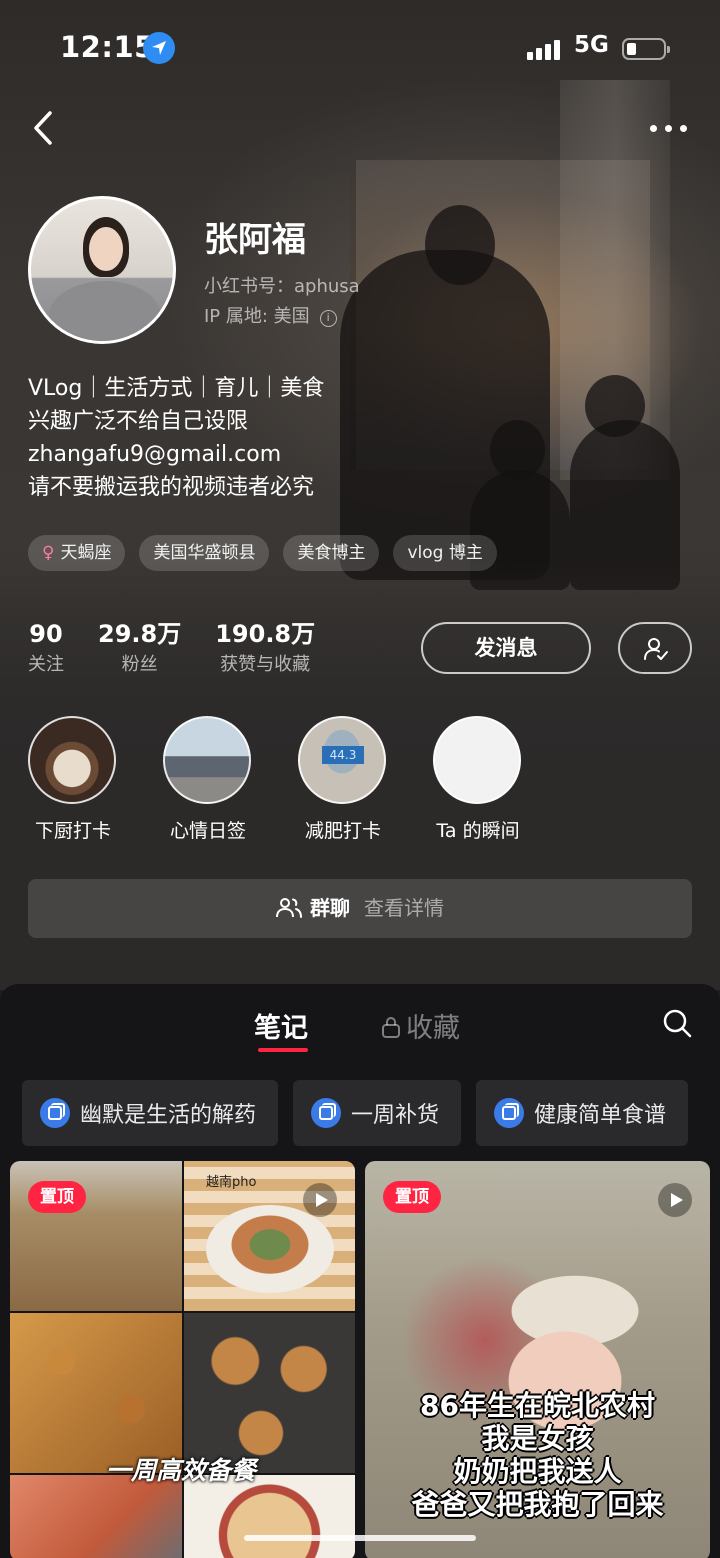 The width and height of the screenshot is (720, 1558). Describe the element at coordinates (668, 128) in the screenshot. I see `more-options-button` at that location.